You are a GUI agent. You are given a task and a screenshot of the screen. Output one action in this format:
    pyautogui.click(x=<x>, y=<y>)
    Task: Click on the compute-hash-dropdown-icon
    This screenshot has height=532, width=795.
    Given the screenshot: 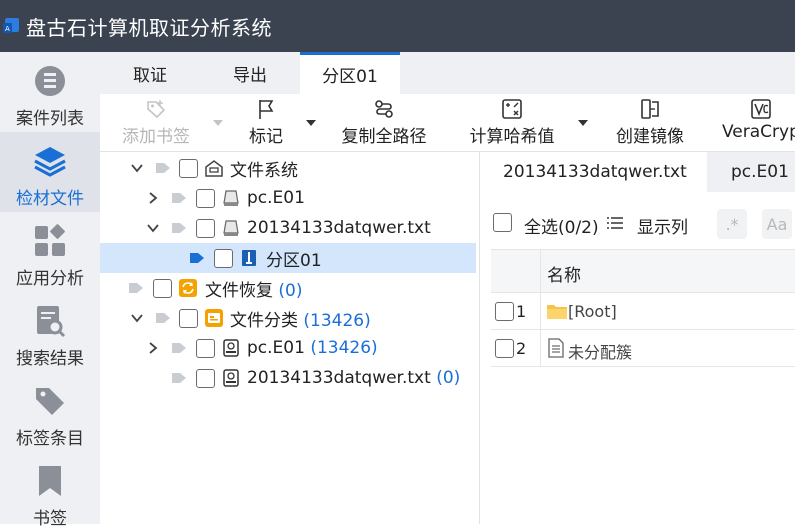 What is the action you would take?
    pyautogui.click(x=583, y=123)
    